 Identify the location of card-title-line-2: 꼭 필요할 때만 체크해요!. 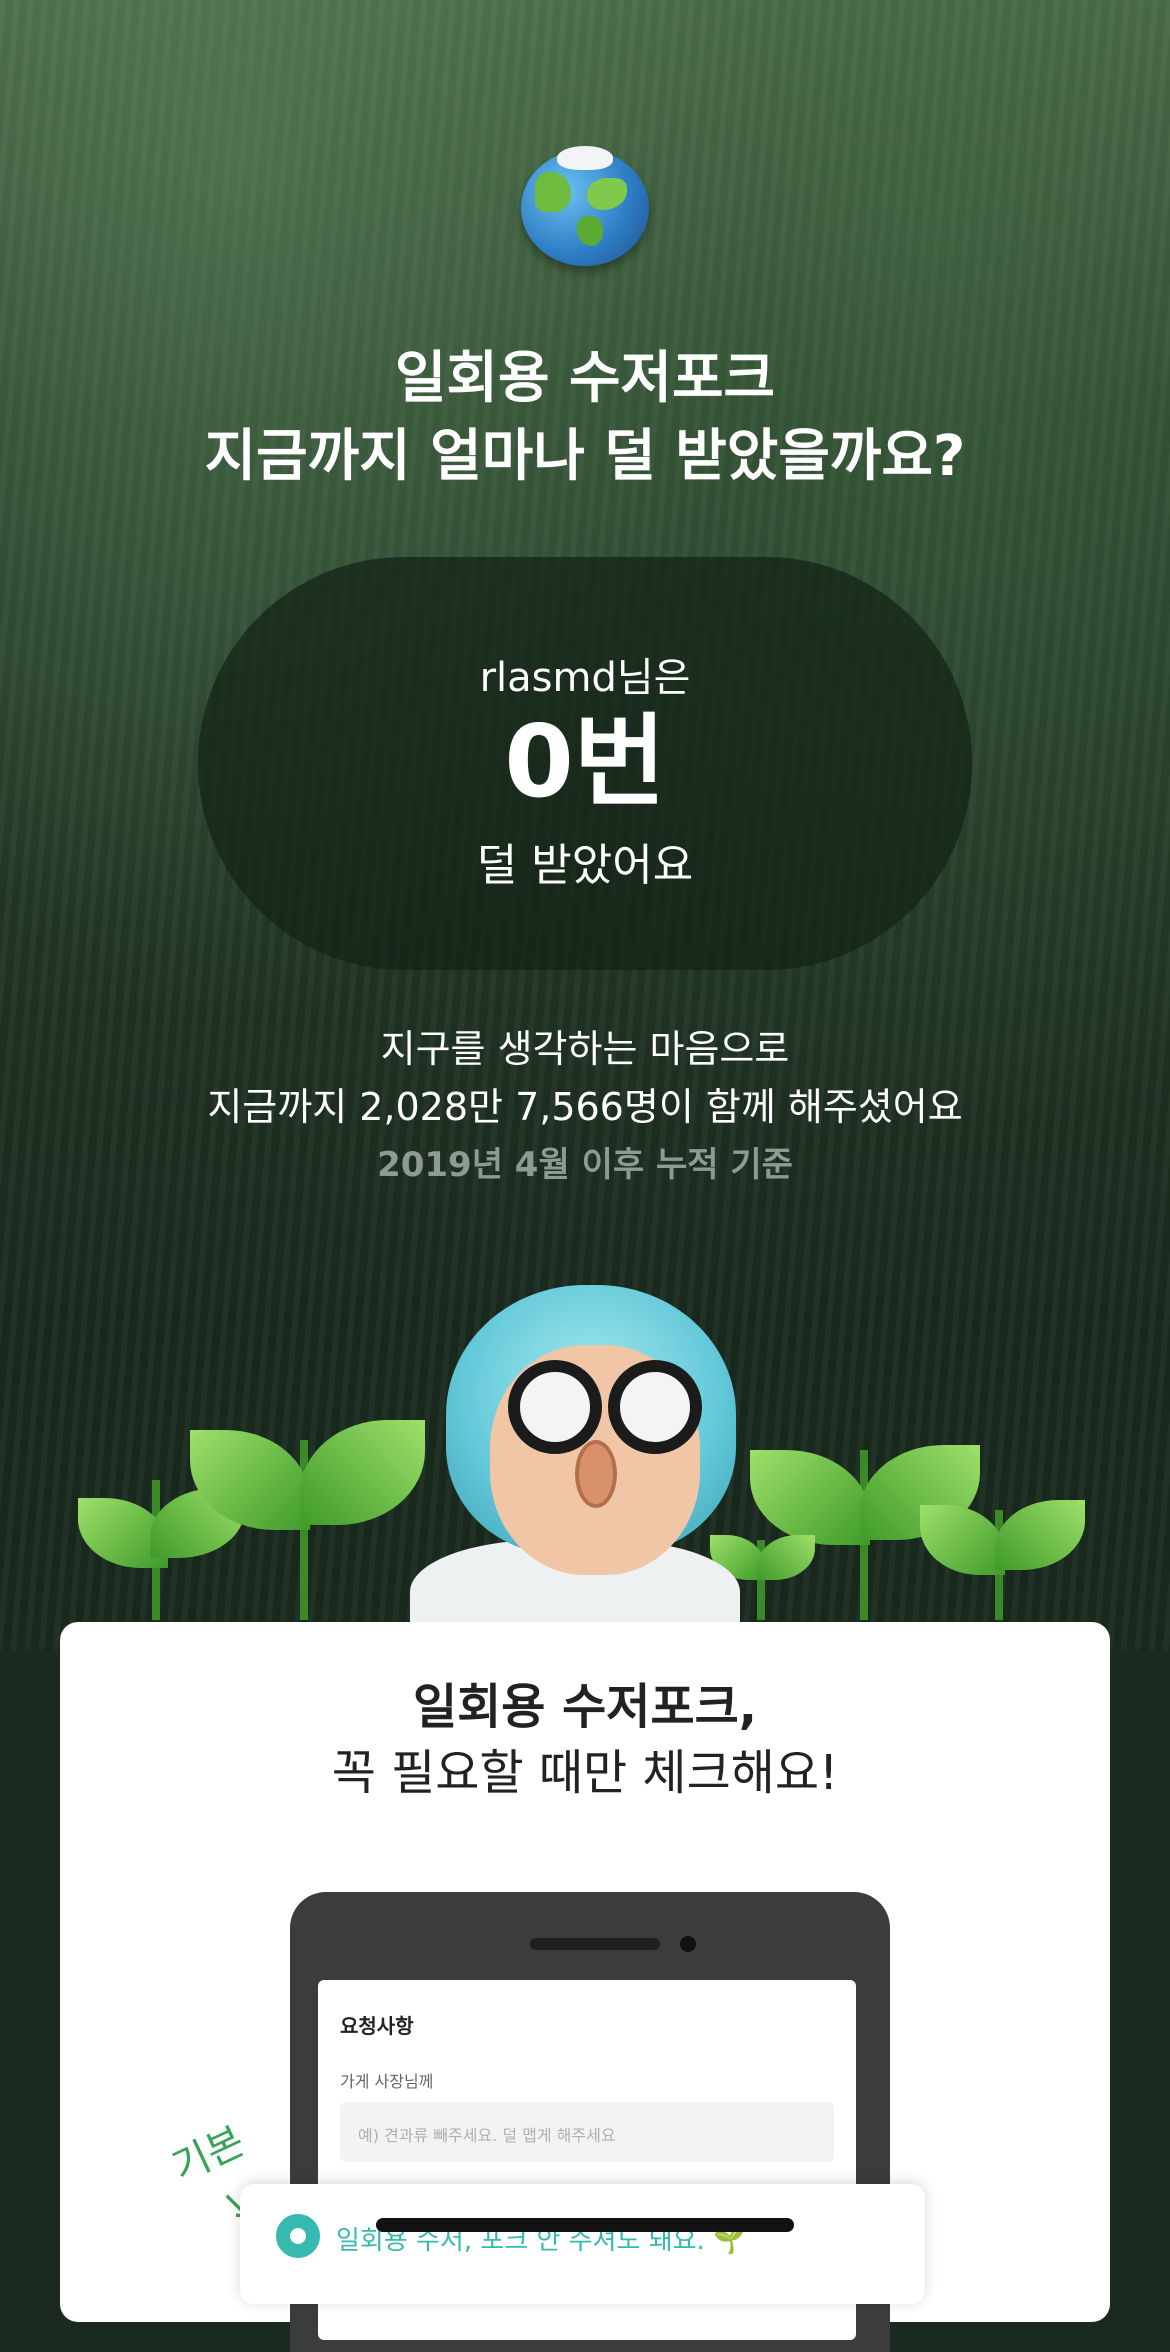
(585, 1773).